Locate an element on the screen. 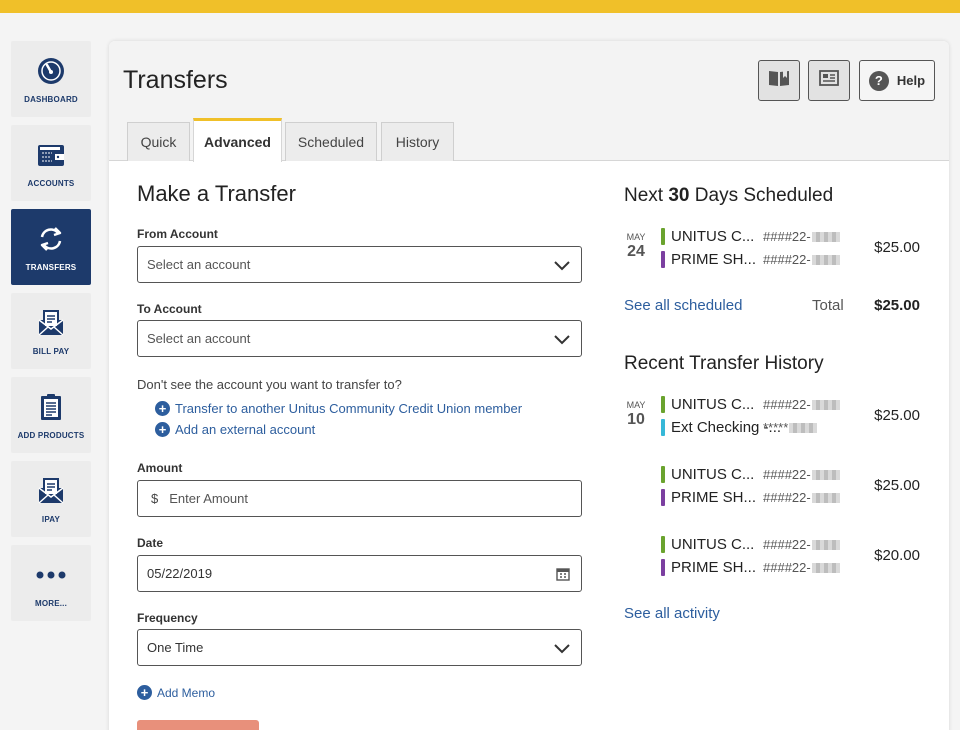  sidebar-item-ipay: IPAY is located at coordinates (51, 499).